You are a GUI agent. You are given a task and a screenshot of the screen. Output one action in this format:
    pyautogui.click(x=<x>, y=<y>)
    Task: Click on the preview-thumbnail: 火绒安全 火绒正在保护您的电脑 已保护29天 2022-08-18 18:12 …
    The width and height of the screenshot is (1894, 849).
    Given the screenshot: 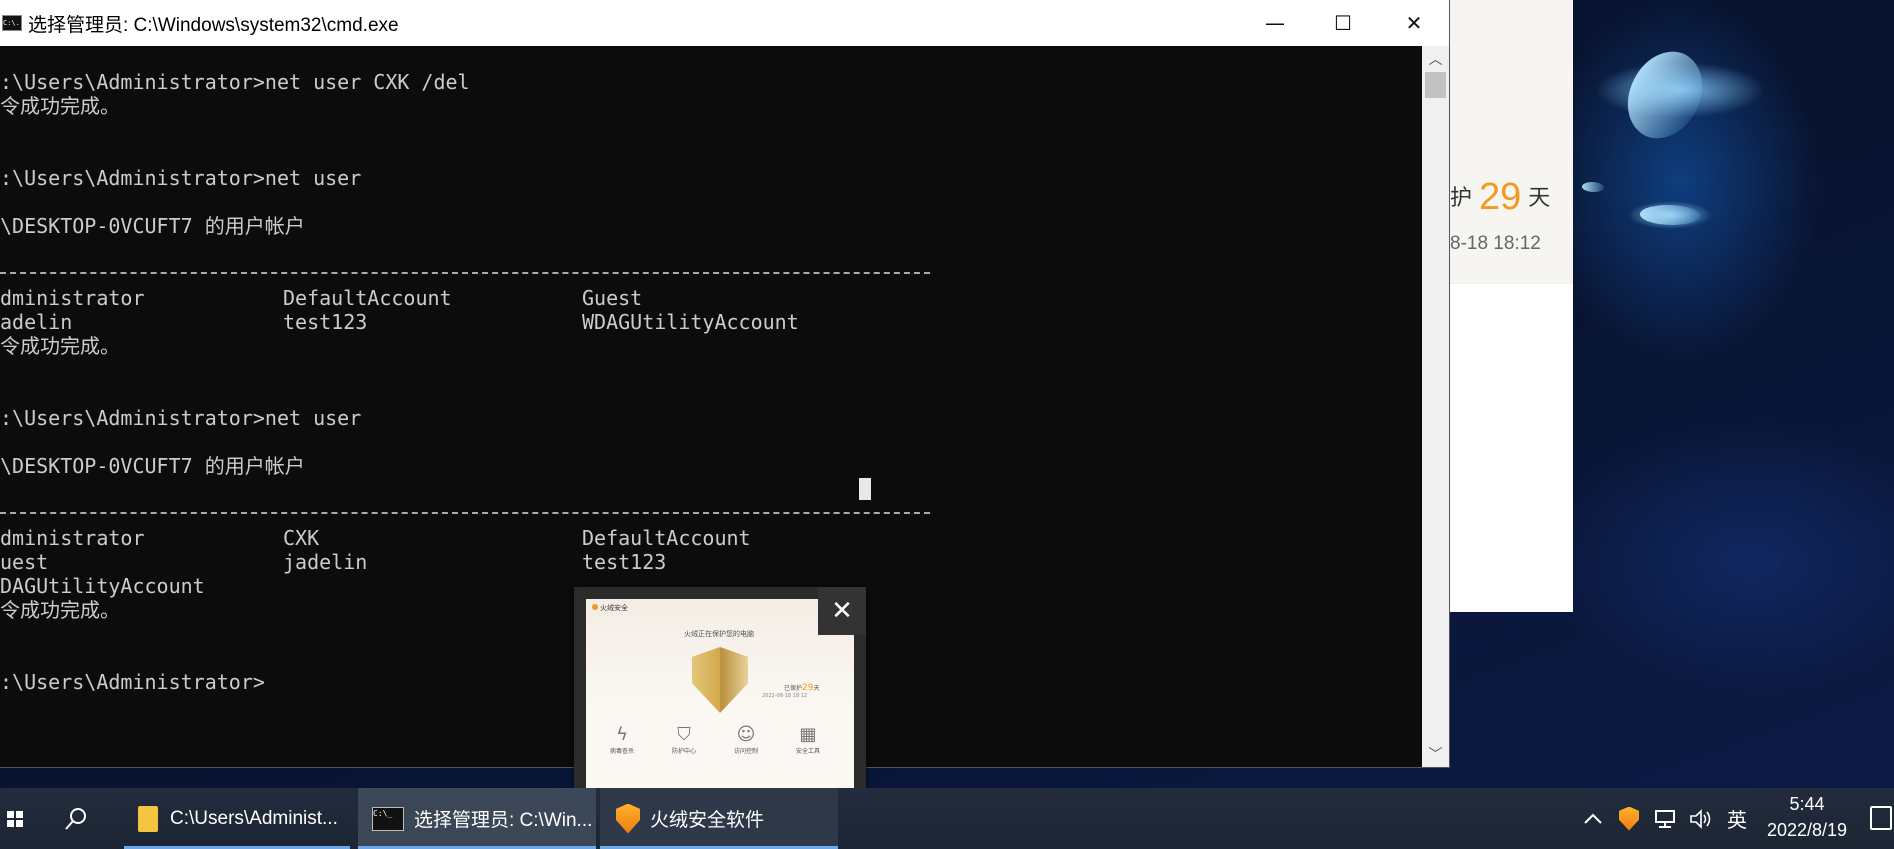 What is the action you would take?
    pyautogui.click(x=720, y=693)
    